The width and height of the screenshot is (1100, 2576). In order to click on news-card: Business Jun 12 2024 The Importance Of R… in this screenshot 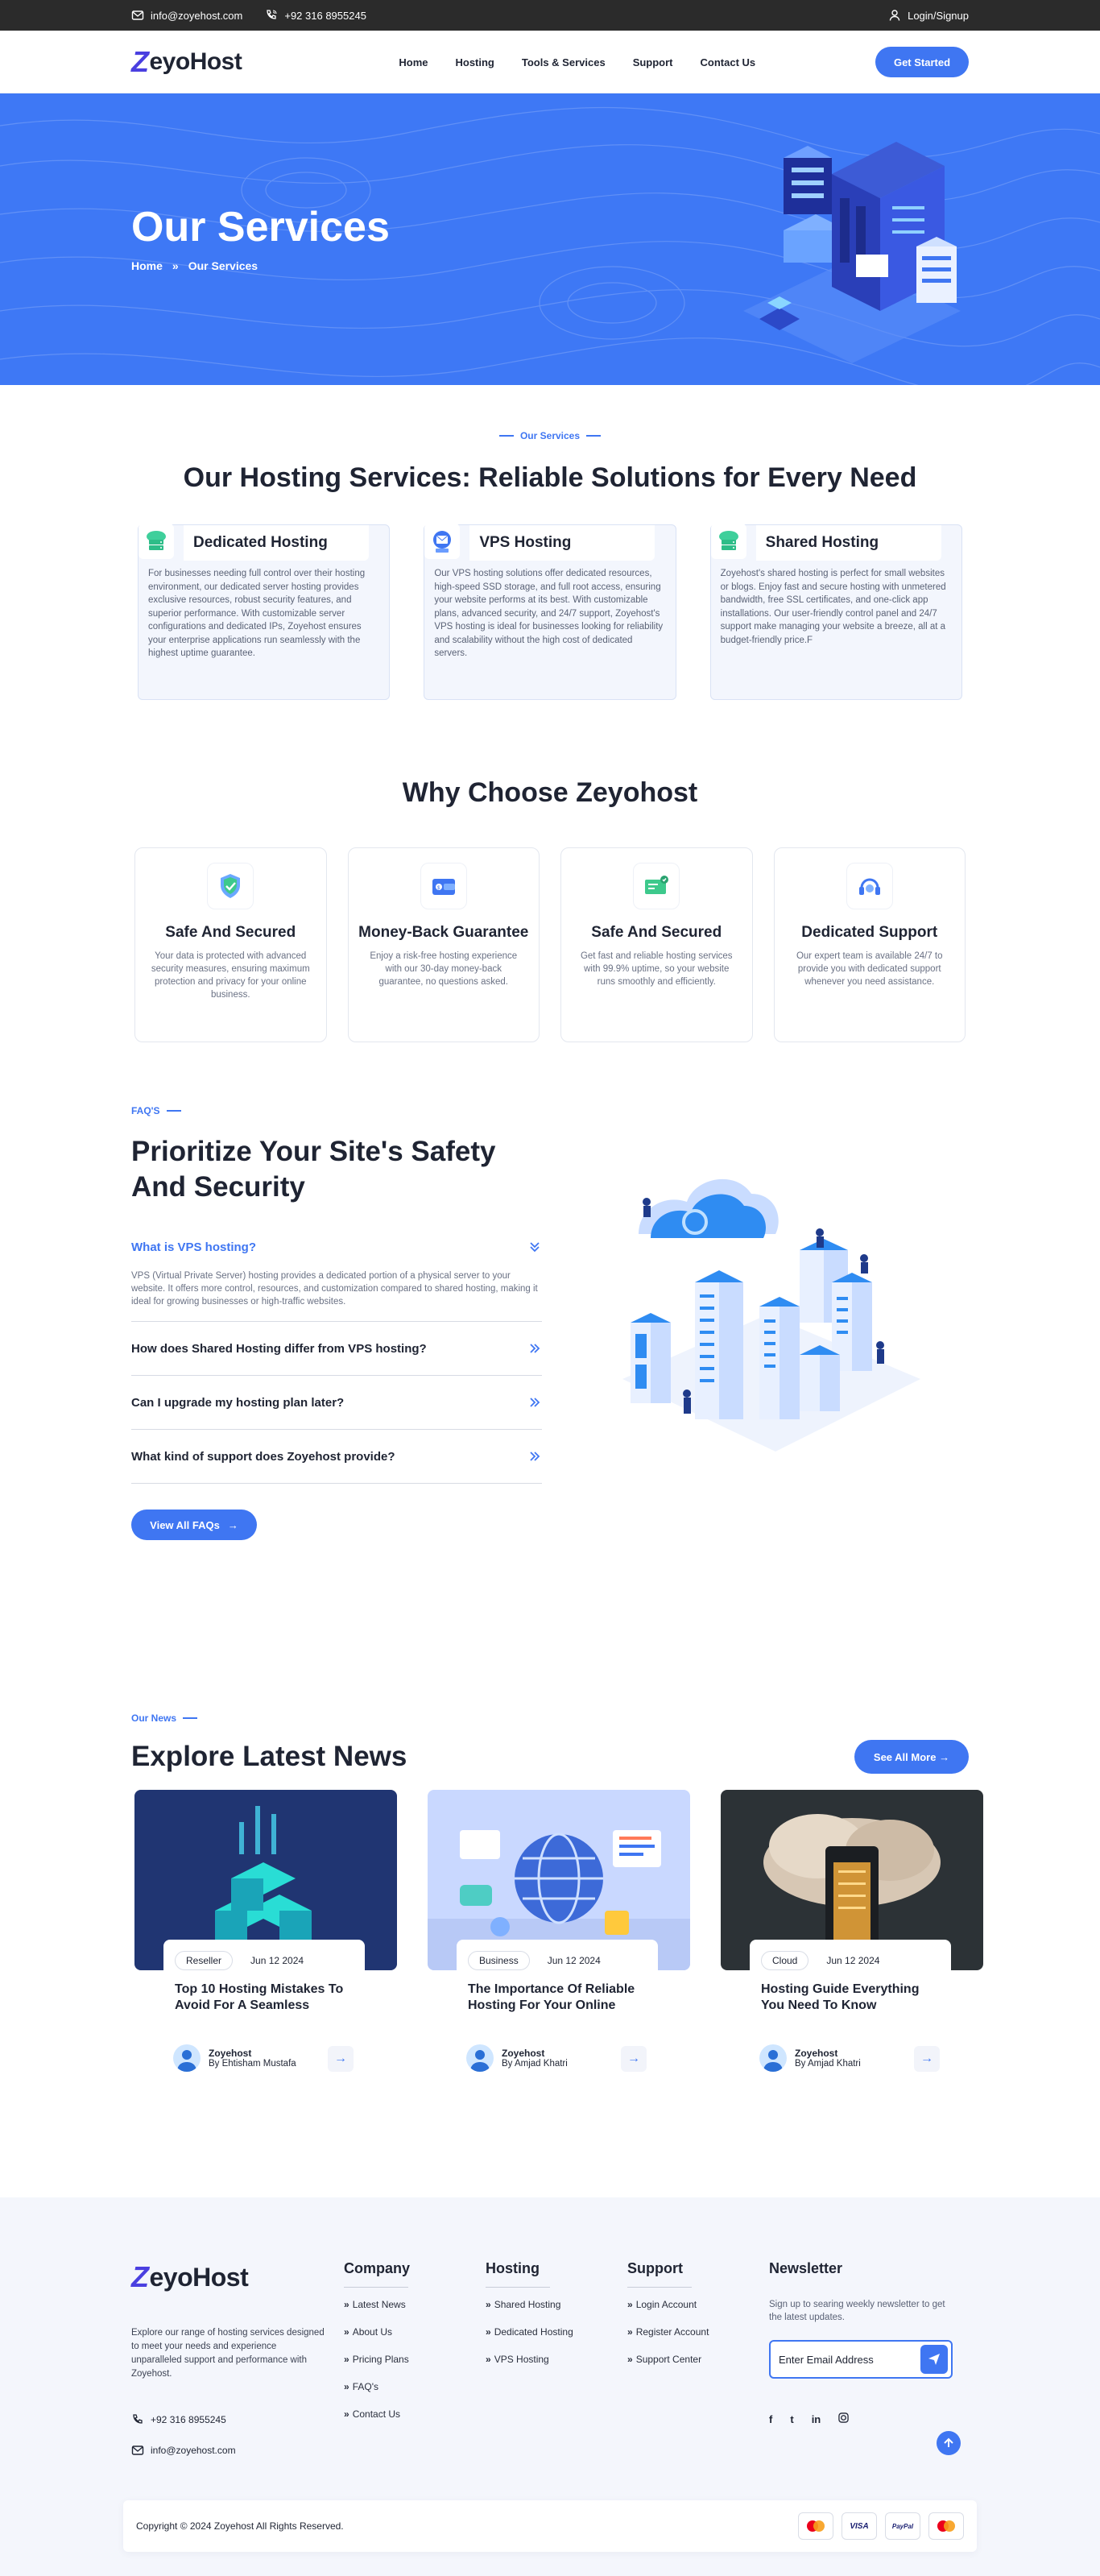, I will do `click(559, 1935)`.